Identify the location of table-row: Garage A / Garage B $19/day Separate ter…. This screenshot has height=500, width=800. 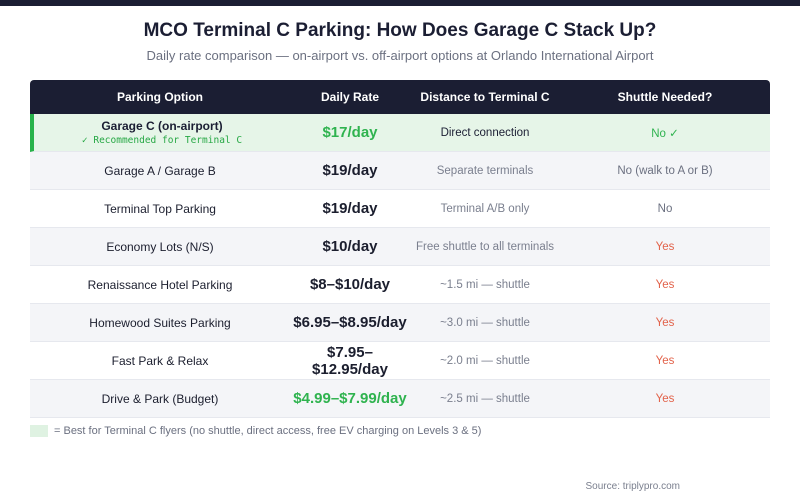
(400, 171).